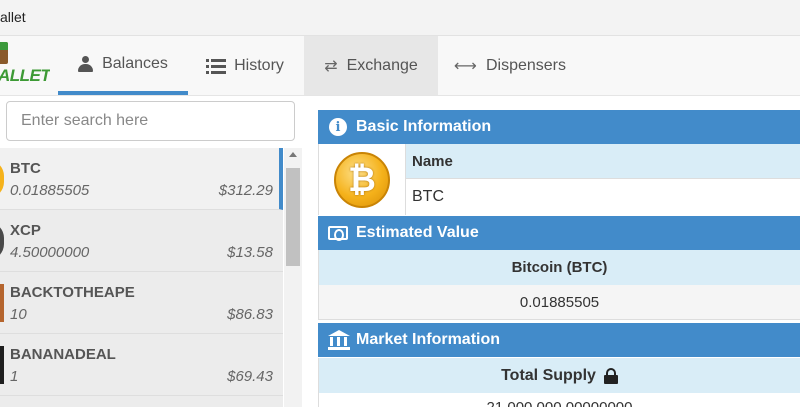  What do you see at coordinates (424, 126) in the screenshot?
I see `section-title: Basic Information` at bounding box center [424, 126].